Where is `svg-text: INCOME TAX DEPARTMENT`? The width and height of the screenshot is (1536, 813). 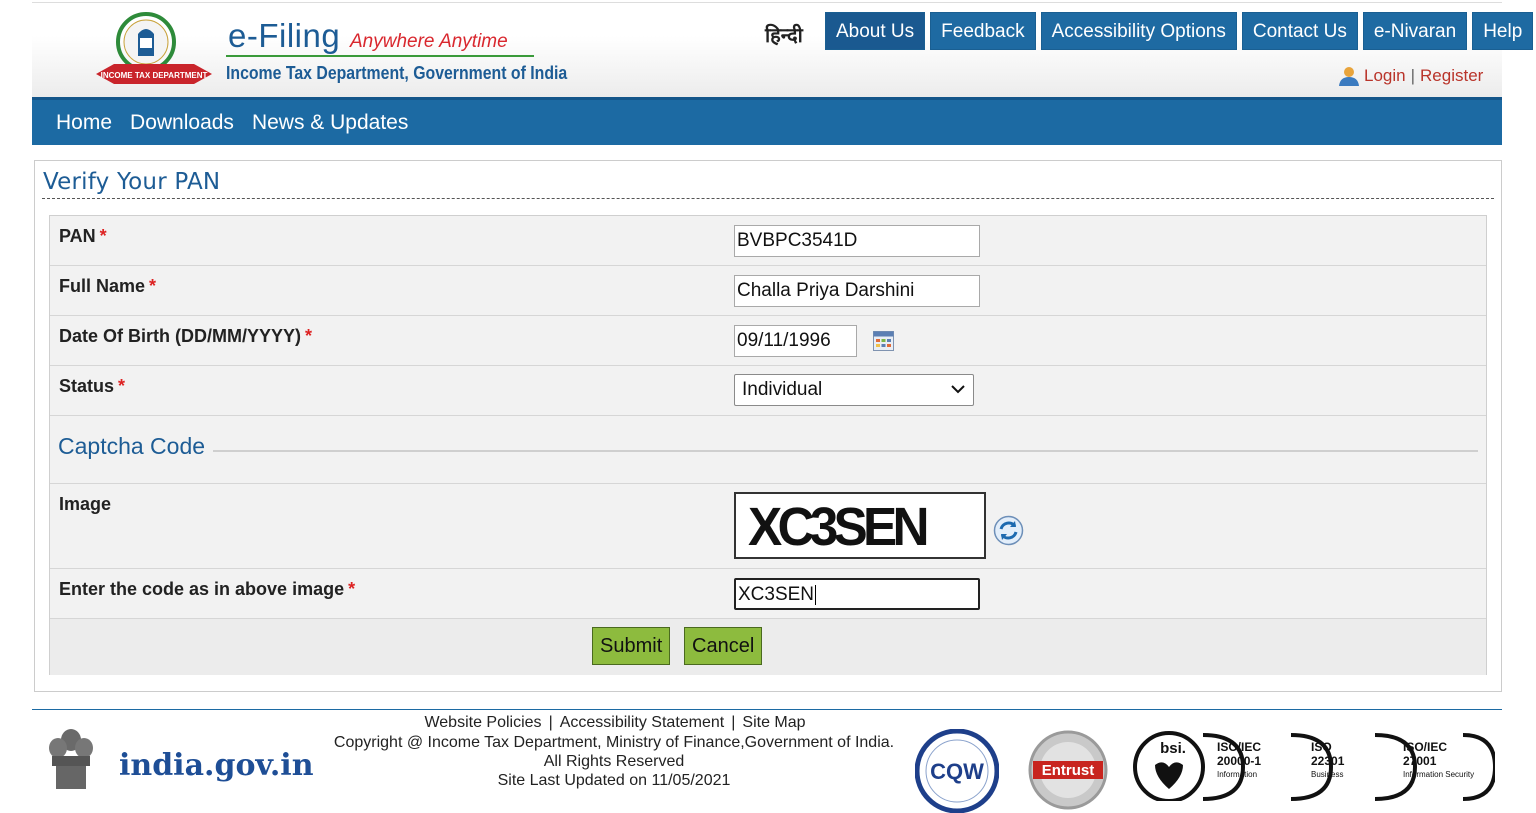
svg-text: INCOME TAX DEPARTMENT is located at coordinates (154, 75).